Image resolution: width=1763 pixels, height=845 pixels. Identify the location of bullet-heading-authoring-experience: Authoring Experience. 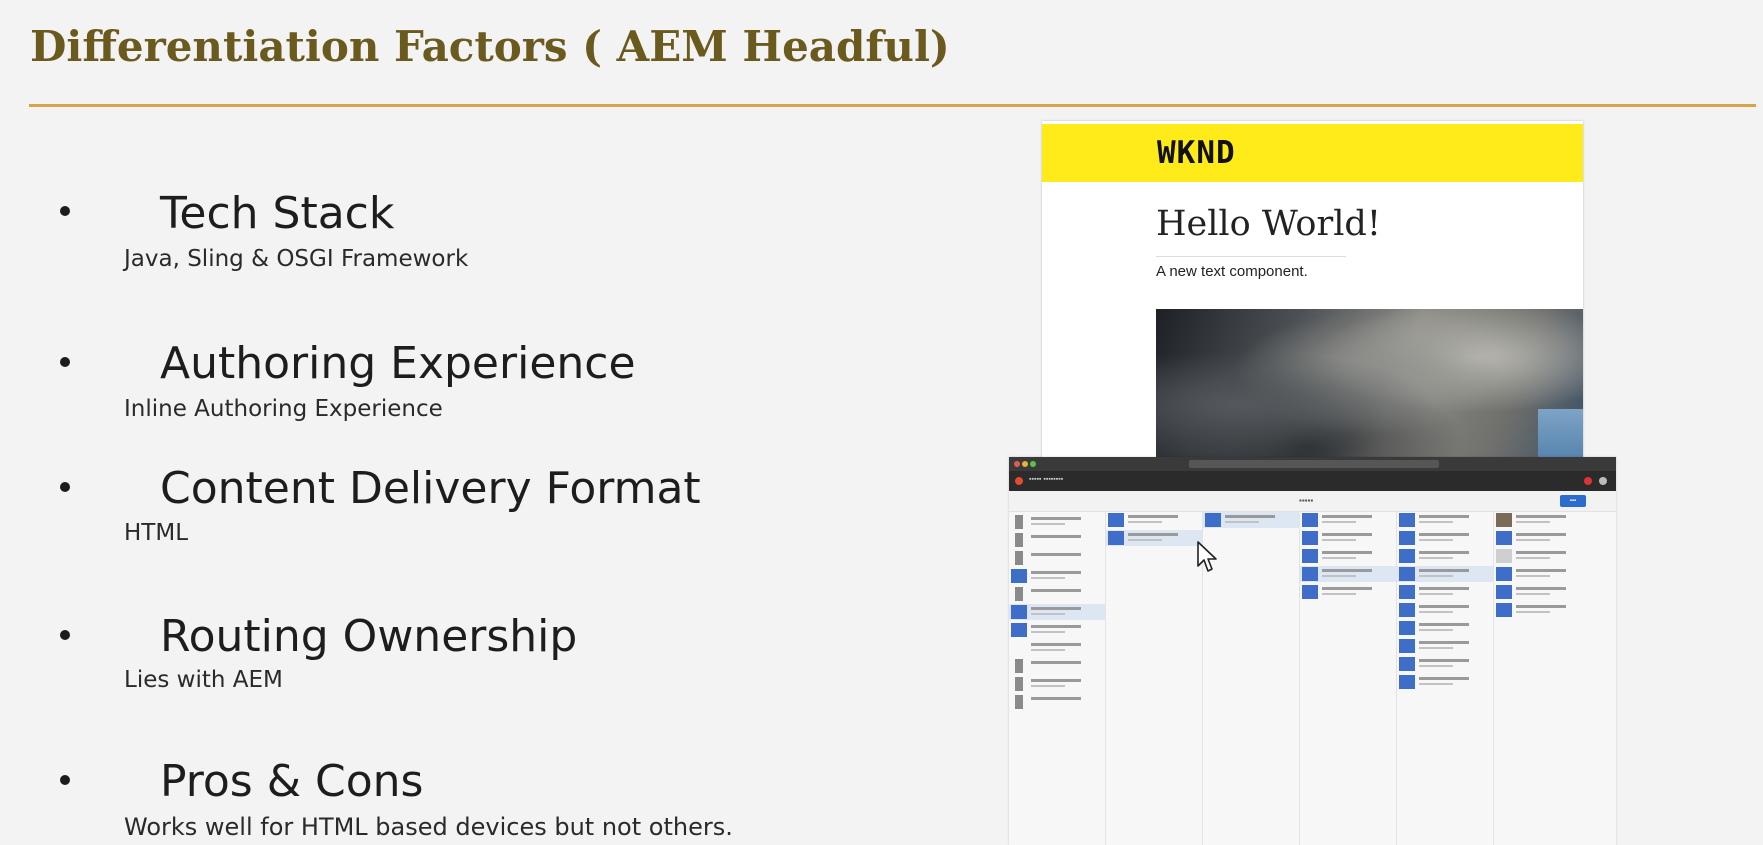
(398, 363).